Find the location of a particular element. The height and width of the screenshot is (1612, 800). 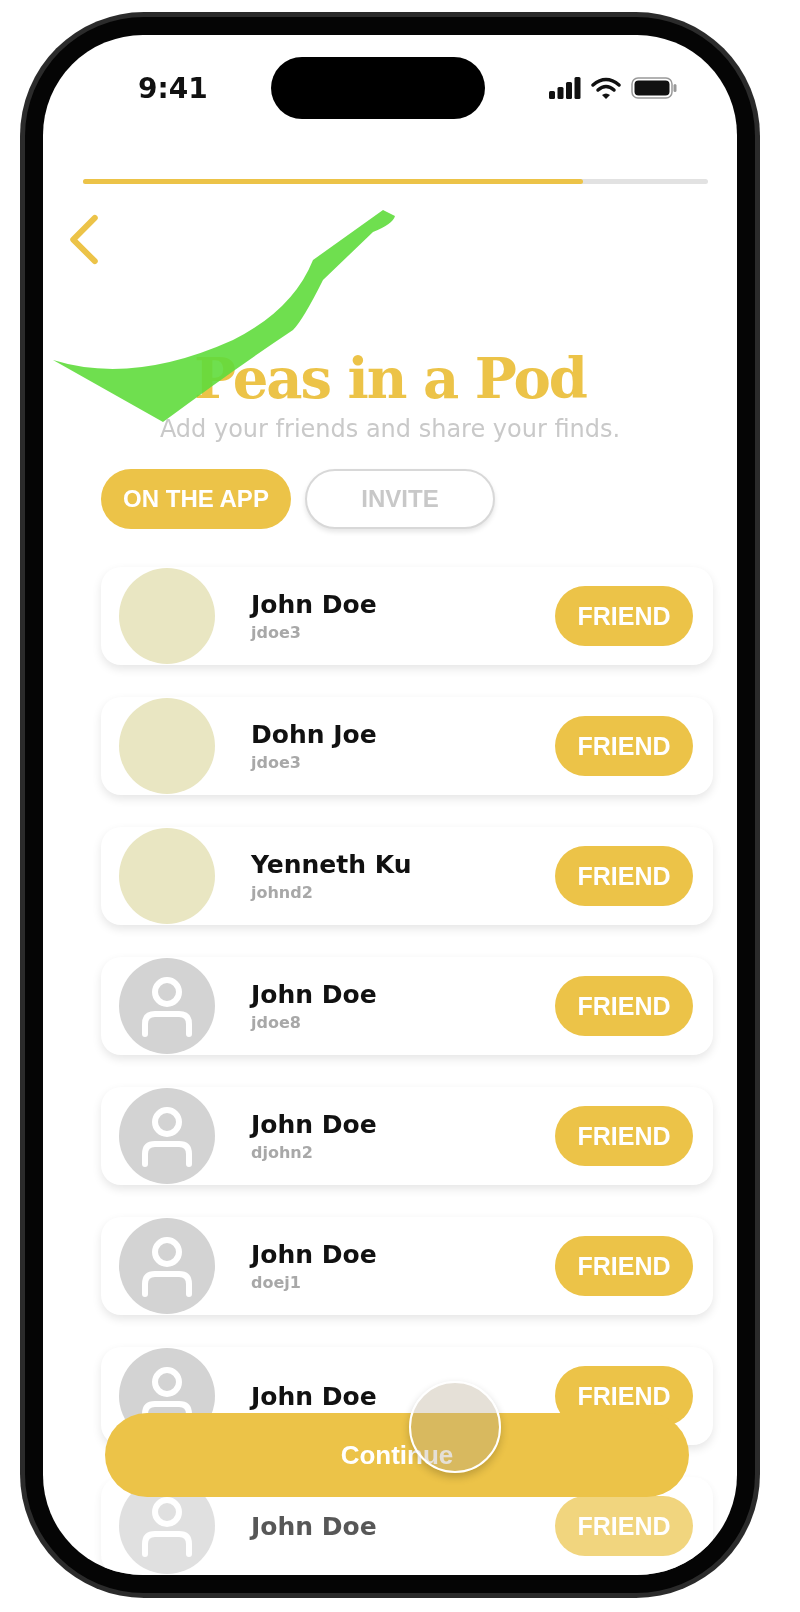

friend-username: jdoe8 is located at coordinates (276, 1022).